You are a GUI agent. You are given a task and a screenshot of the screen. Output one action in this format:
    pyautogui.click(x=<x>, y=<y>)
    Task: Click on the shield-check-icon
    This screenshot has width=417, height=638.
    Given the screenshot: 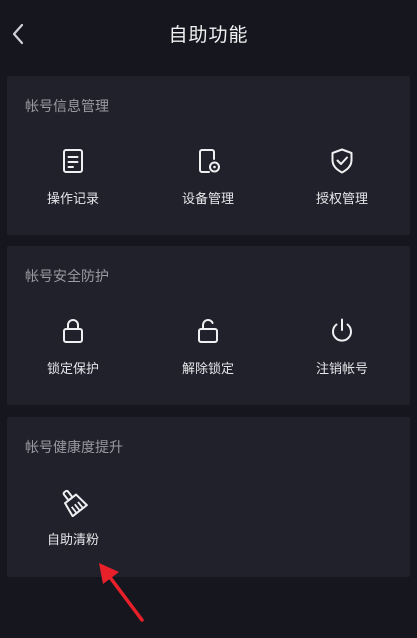 What is the action you would take?
    pyautogui.click(x=342, y=161)
    